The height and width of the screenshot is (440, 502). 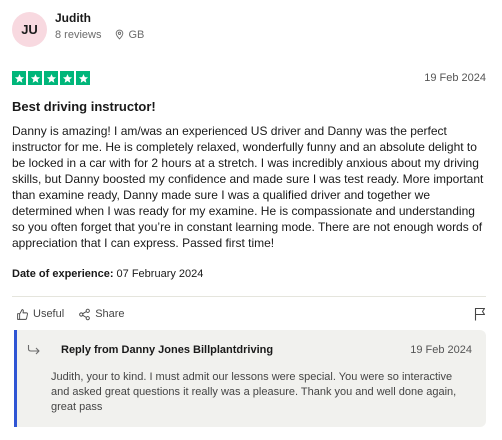 I want to click on reviews-count: 8 reviews, so click(x=78, y=34).